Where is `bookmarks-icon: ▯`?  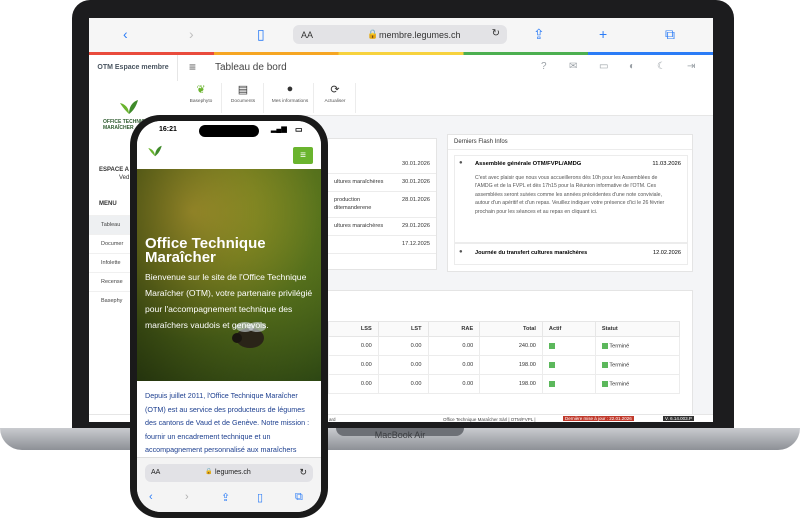 bookmarks-icon: ▯ is located at coordinates (260, 497).